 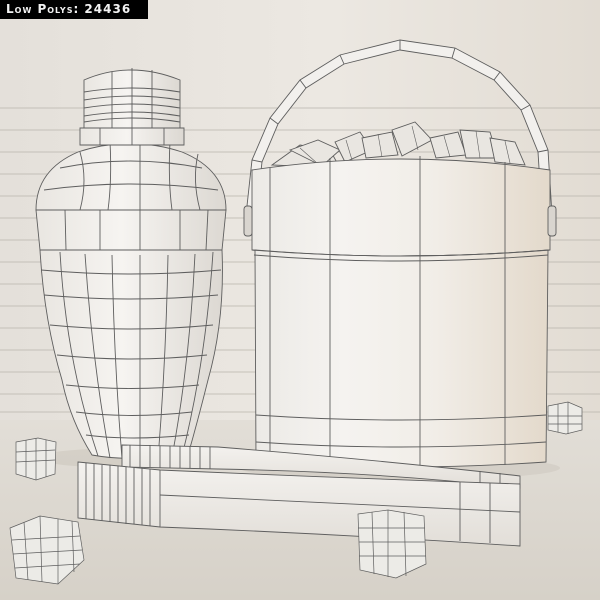 I want to click on bucket-mount-right, so click(x=552, y=221).